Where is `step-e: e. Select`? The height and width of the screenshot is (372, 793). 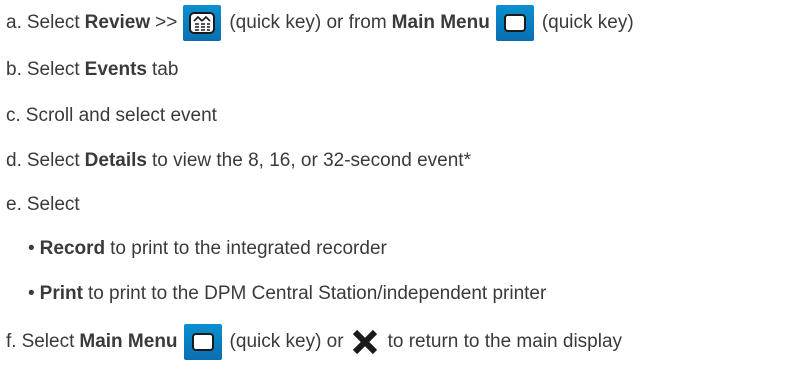
step-e: e. Select is located at coordinates (43, 205).